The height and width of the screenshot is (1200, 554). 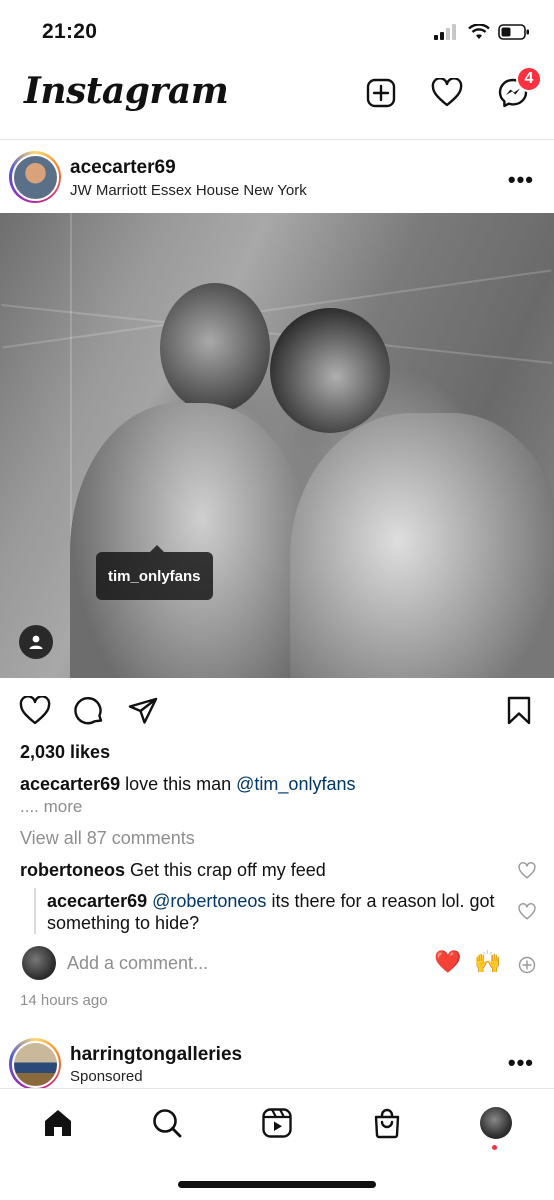 I want to click on nav-reels-button, so click(x=277, y=1123).